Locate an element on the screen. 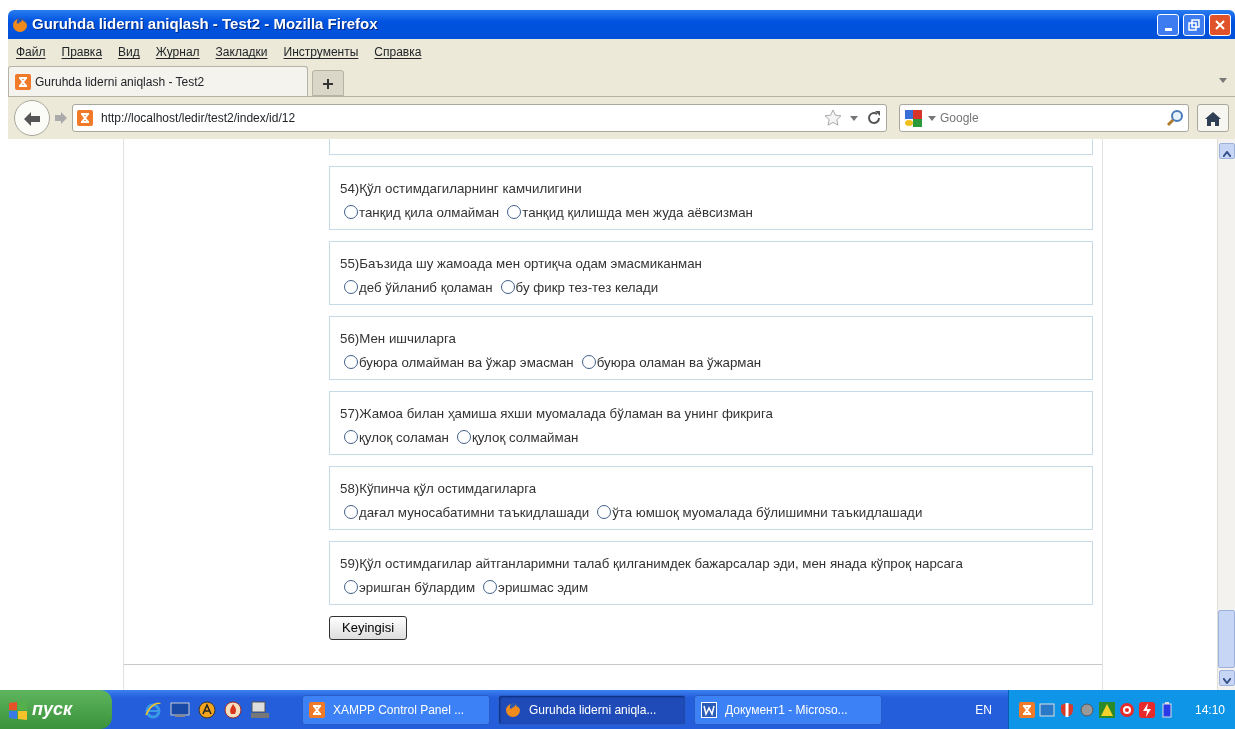 This screenshot has height=729, width=1235. menu-item: Файл is located at coordinates (31, 52).